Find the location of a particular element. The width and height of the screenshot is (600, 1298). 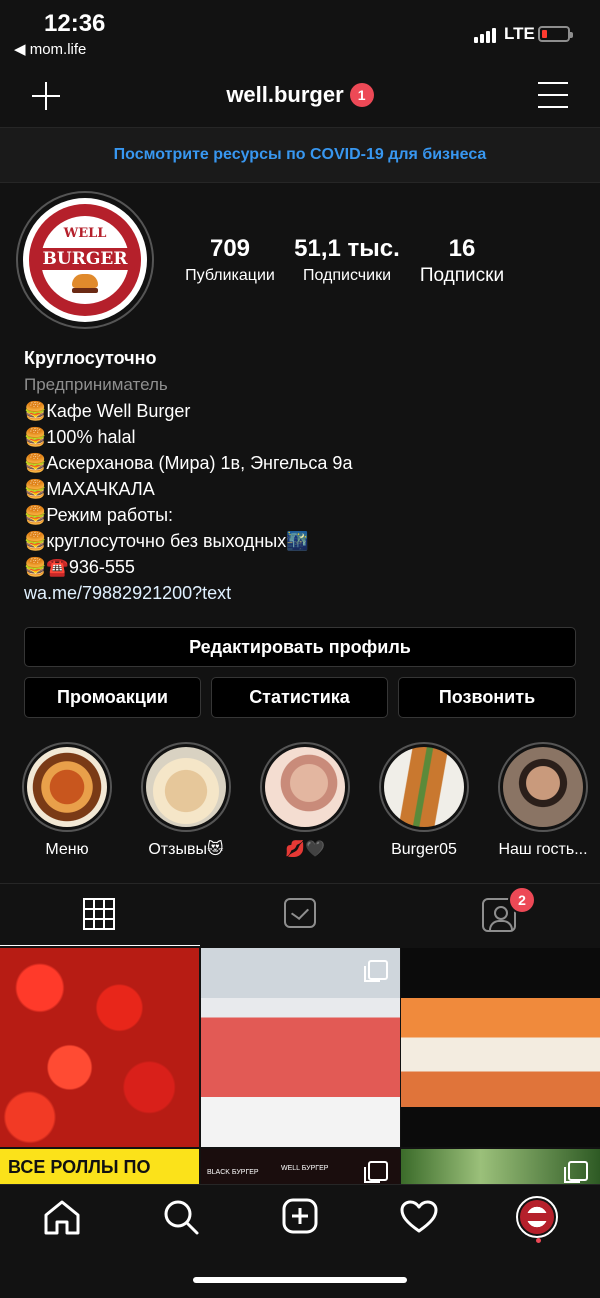

posts-count: 709 Публикации is located at coordinates (230, 261).